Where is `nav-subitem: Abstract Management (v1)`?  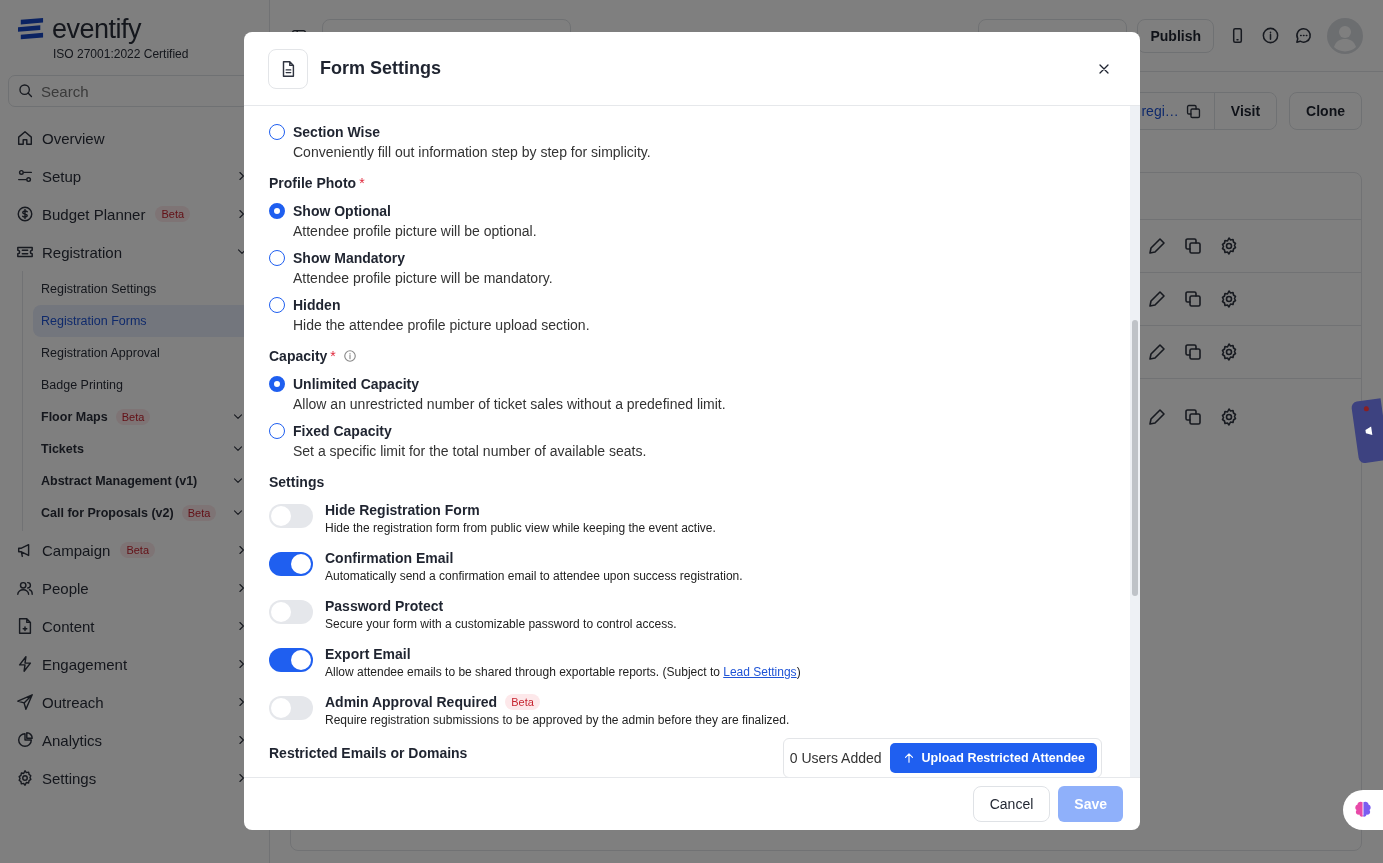 nav-subitem: Abstract Management (v1) is located at coordinates (151, 481).